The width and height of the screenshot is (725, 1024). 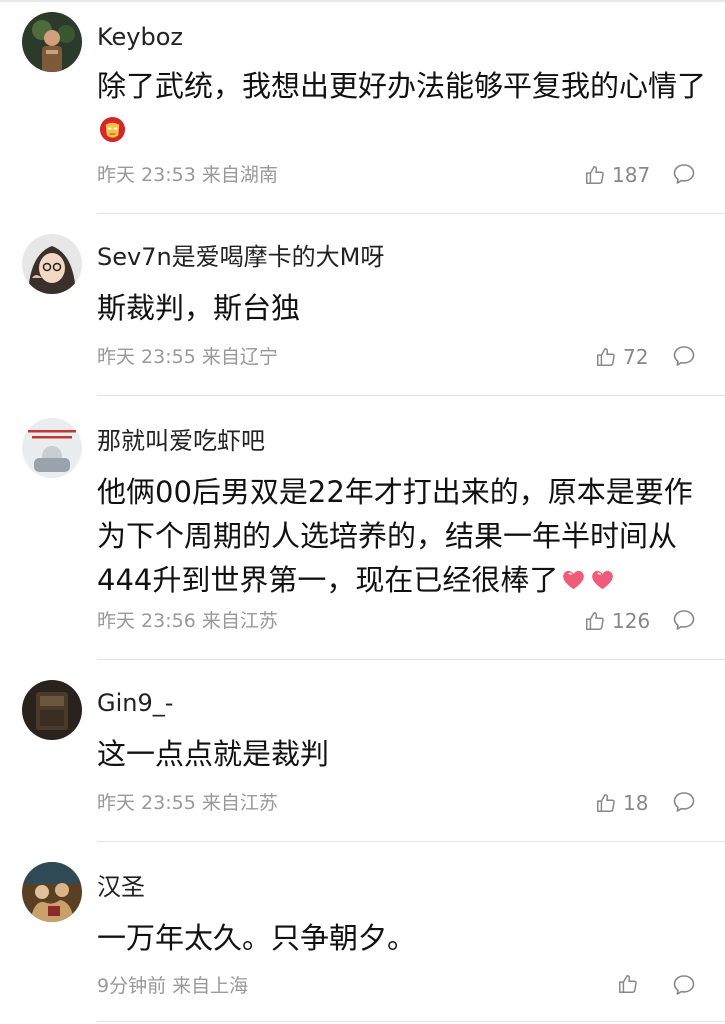 What do you see at coordinates (210, 986) in the screenshot?
I see `comment-location: 来自上海` at bounding box center [210, 986].